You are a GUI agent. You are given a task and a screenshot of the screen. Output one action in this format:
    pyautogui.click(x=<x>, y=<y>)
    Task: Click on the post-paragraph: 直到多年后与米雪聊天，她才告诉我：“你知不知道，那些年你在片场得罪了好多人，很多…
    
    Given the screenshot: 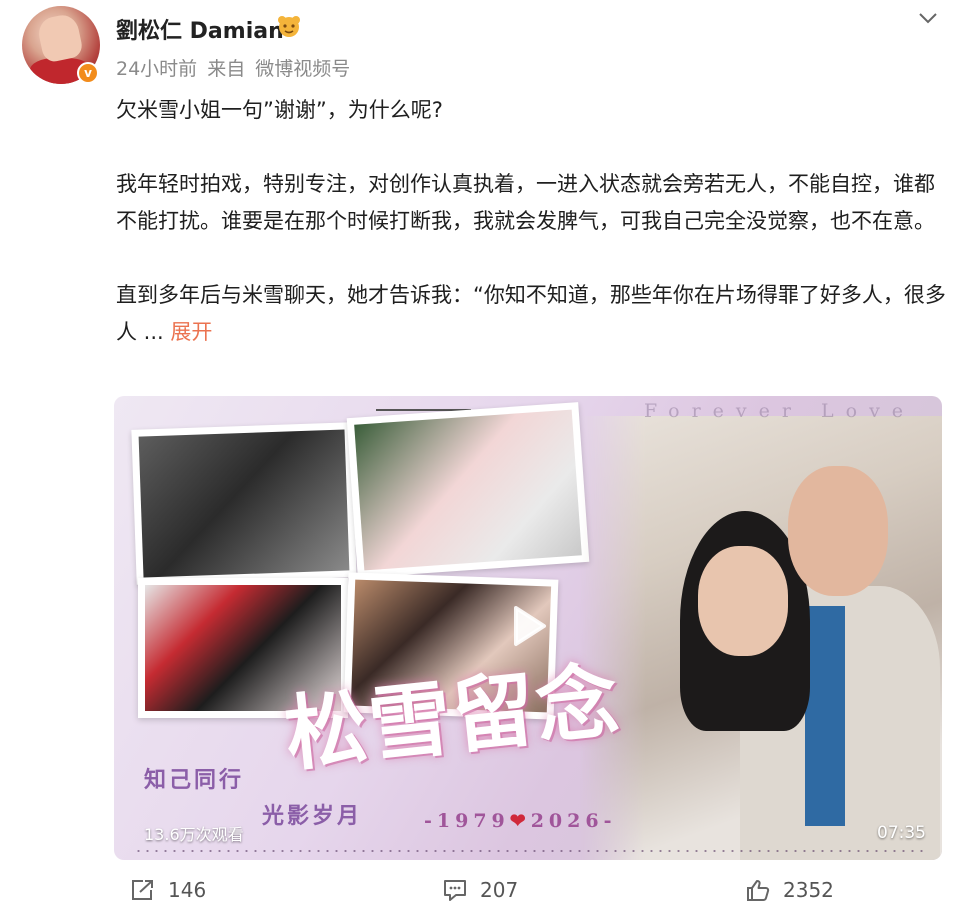 What is the action you would take?
    pyautogui.click(x=531, y=314)
    